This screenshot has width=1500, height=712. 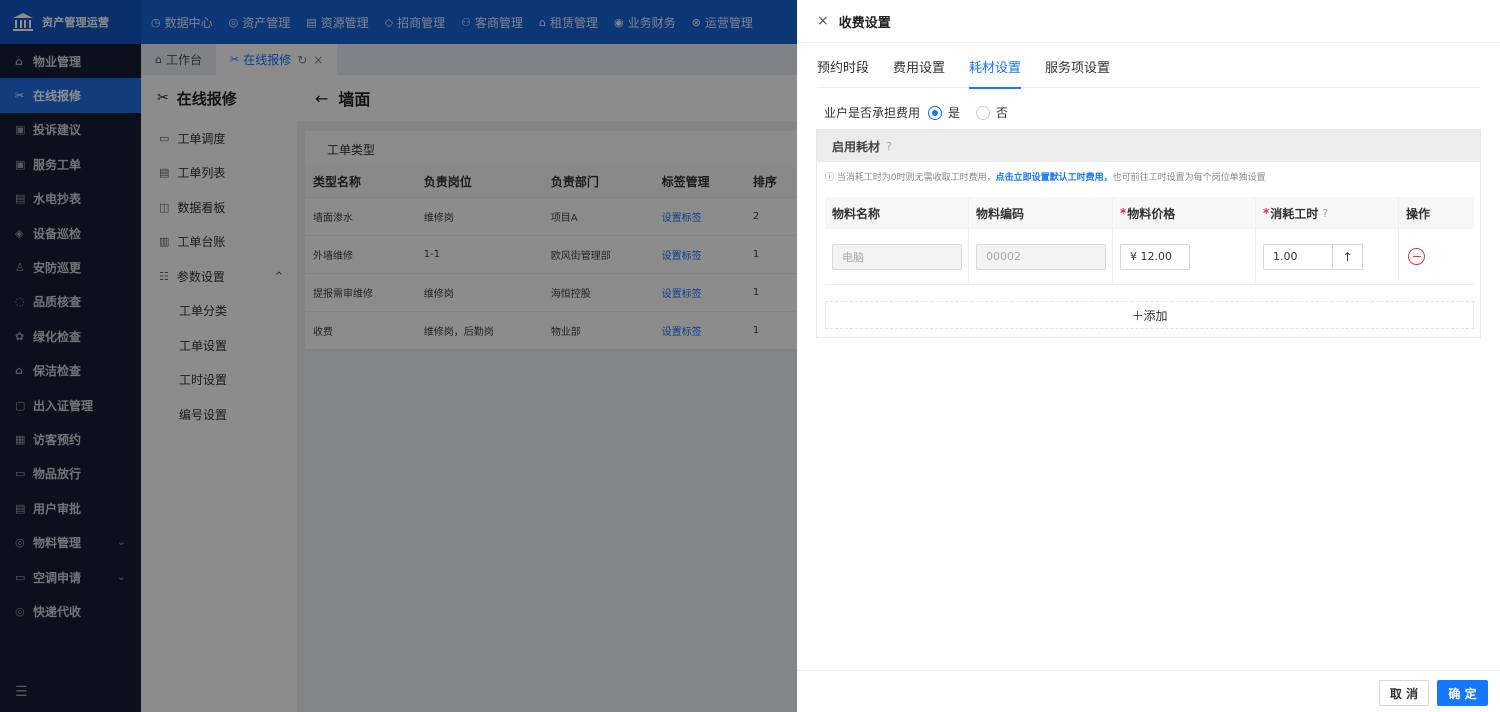 What do you see at coordinates (843, 66) in the screenshot?
I see `tab-booking-period: 预约时段` at bounding box center [843, 66].